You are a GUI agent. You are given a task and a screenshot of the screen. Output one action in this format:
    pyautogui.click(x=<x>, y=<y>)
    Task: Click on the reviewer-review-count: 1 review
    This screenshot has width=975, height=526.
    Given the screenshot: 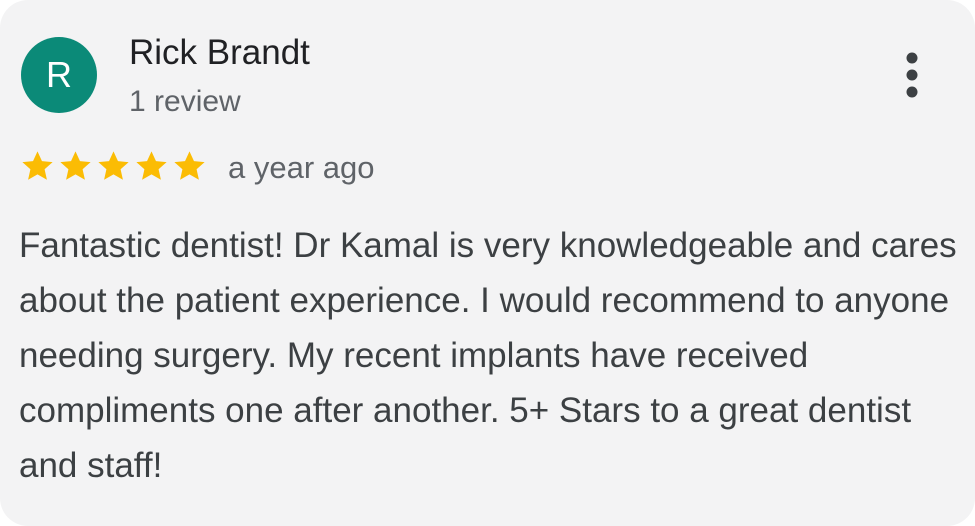 What is the action you would take?
    pyautogui.click(x=185, y=102)
    